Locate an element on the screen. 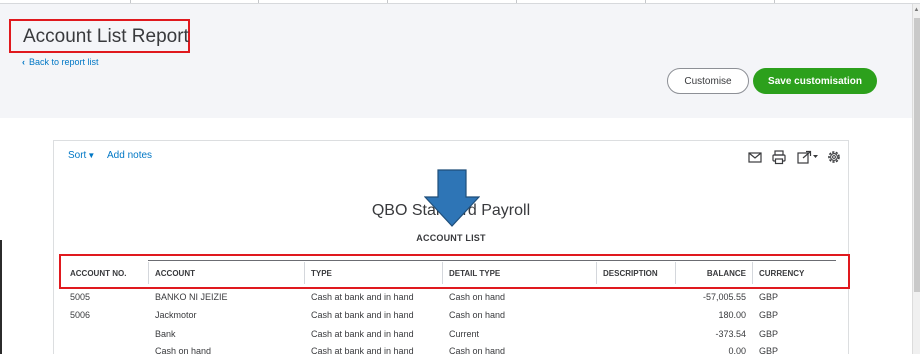 This screenshot has width=920, height=356. print-icon is located at coordinates (779, 157).